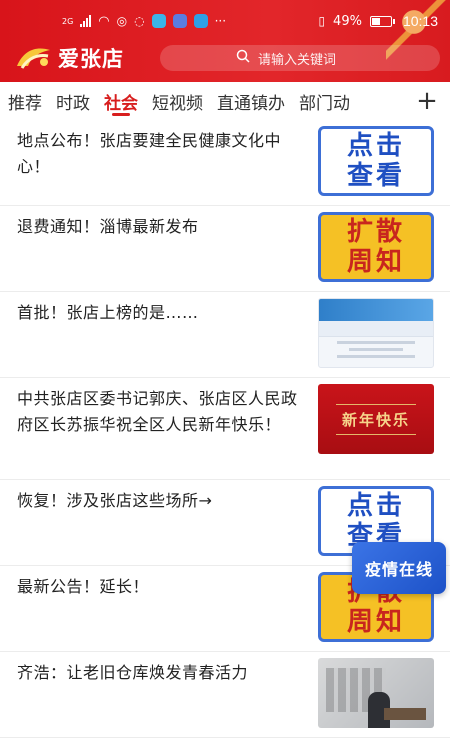 The width and height of the screenshot is (450, 750). I want to click on news-thumbnail: 新年快乐, so click(376, 419).